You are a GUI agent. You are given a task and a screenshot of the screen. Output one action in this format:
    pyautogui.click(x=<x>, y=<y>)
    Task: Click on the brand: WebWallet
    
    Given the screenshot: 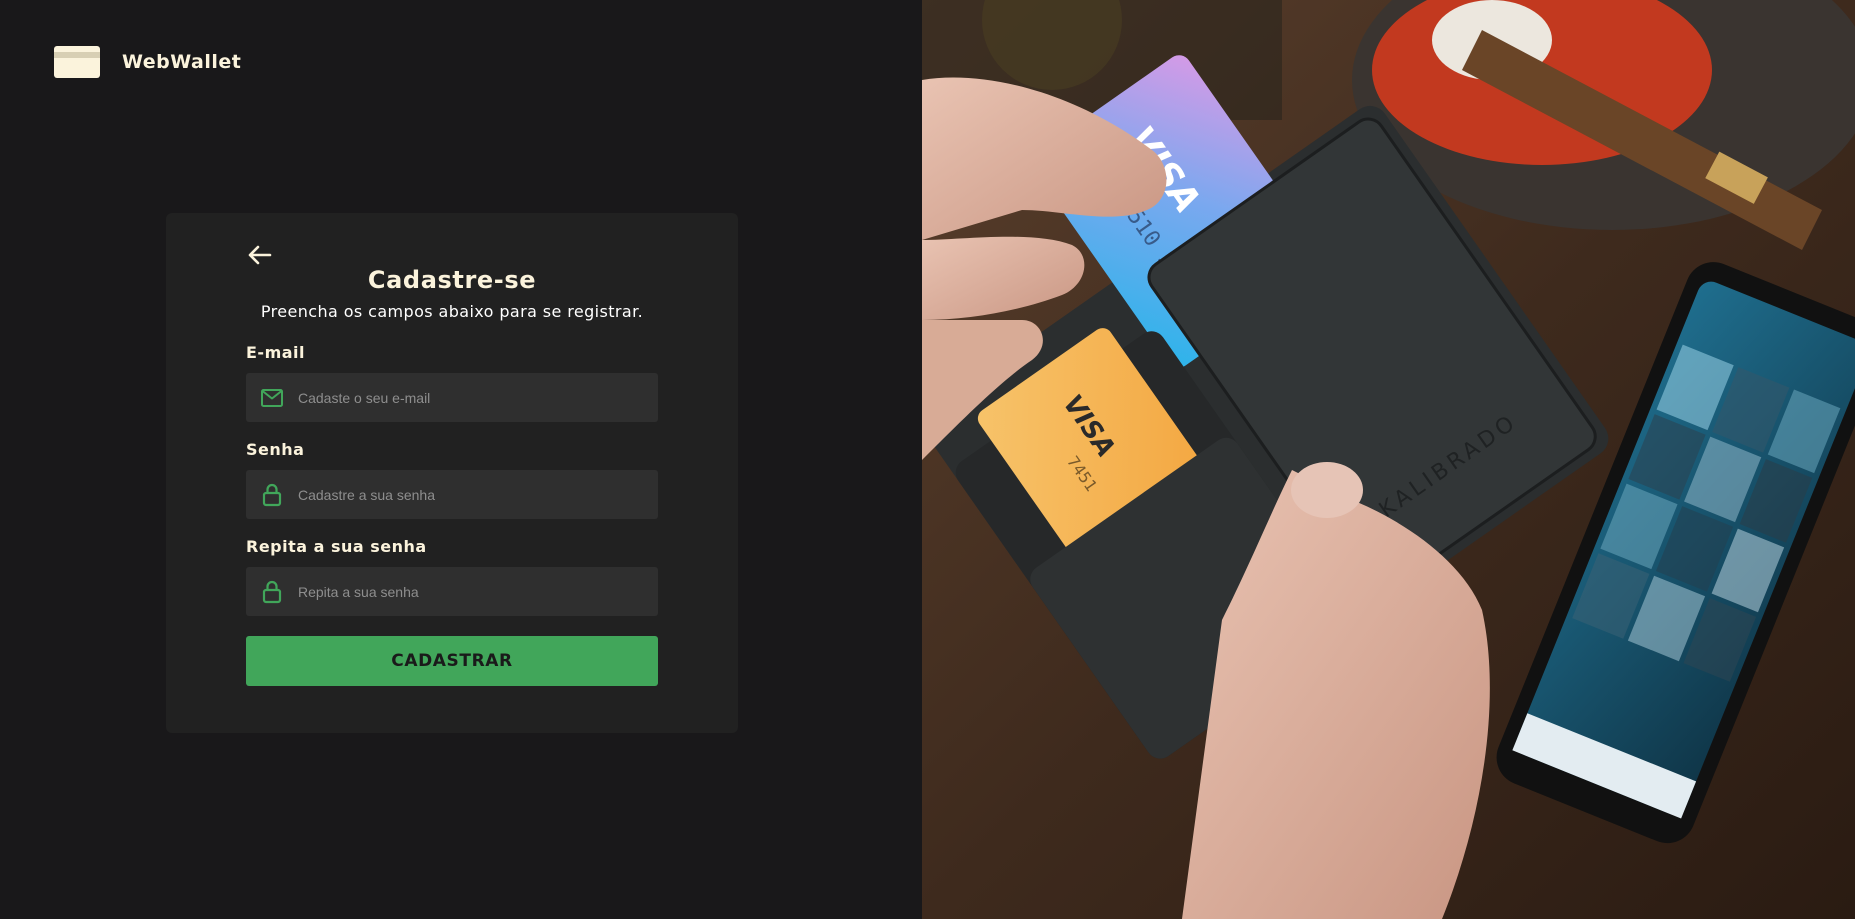 What is the action you would take?
    pyautogui.click(x=147, y=62)
    